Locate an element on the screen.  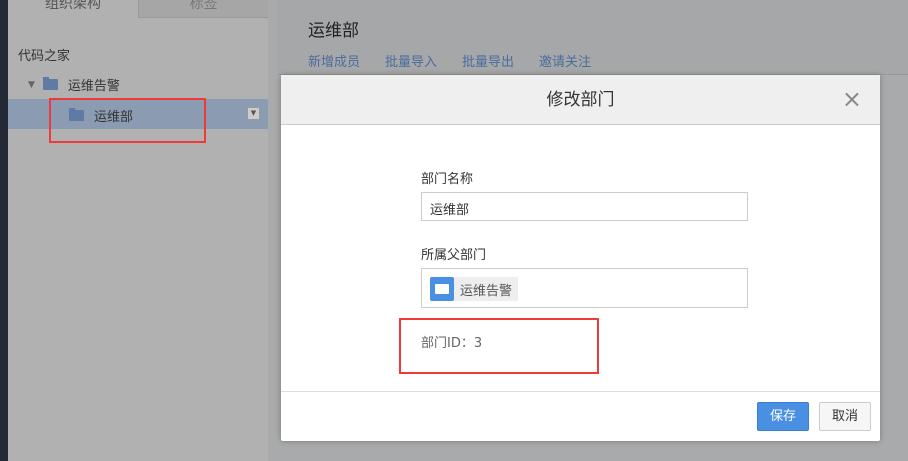
node-label: 运维告警 is located at coordinates (93, 86).